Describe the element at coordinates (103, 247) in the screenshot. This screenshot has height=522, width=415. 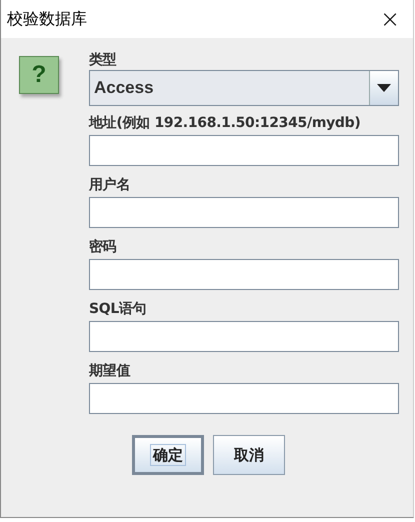
I see `field-label: 密码` at that location.